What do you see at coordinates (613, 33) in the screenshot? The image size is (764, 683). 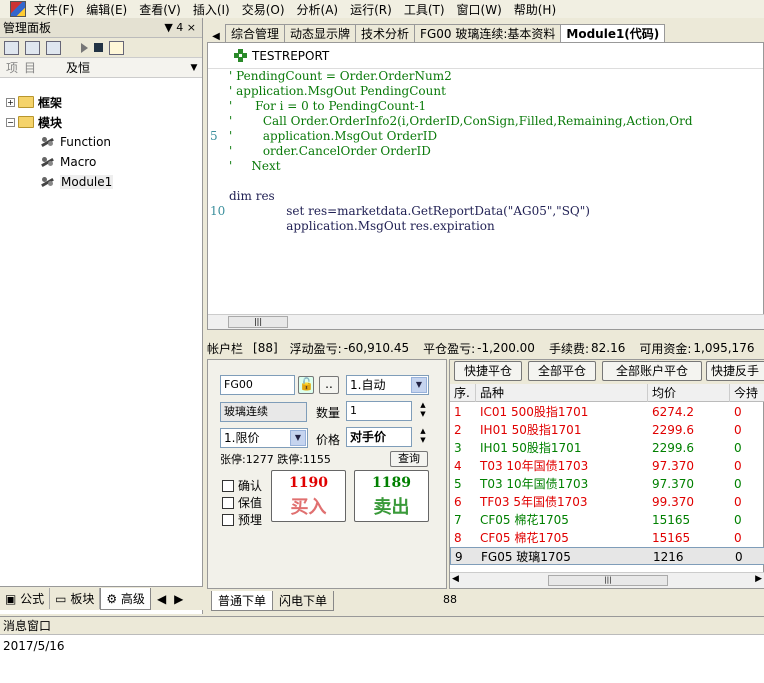 I see `tab-module1-code: Module1(代码)` at bounding box center [613, 33].